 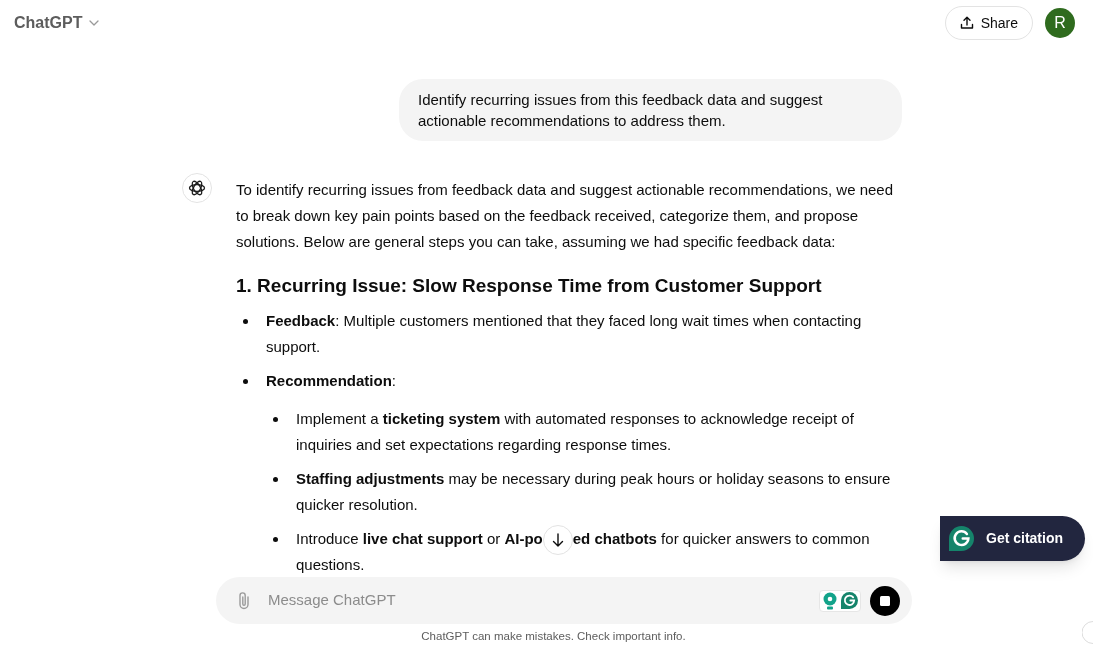 What do you see at coordinates (94, 23) in the screenshot?
I see `chevron-down-icon` at bounding box center [94, 23].